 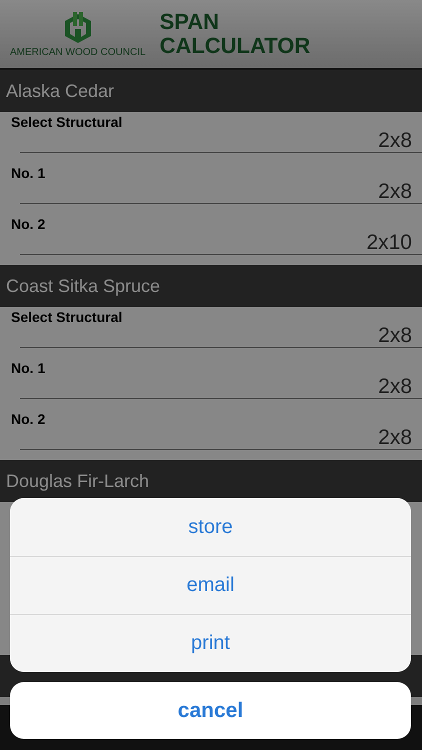 I want to click on size-value: 2x10, so click(x=389, y=243).